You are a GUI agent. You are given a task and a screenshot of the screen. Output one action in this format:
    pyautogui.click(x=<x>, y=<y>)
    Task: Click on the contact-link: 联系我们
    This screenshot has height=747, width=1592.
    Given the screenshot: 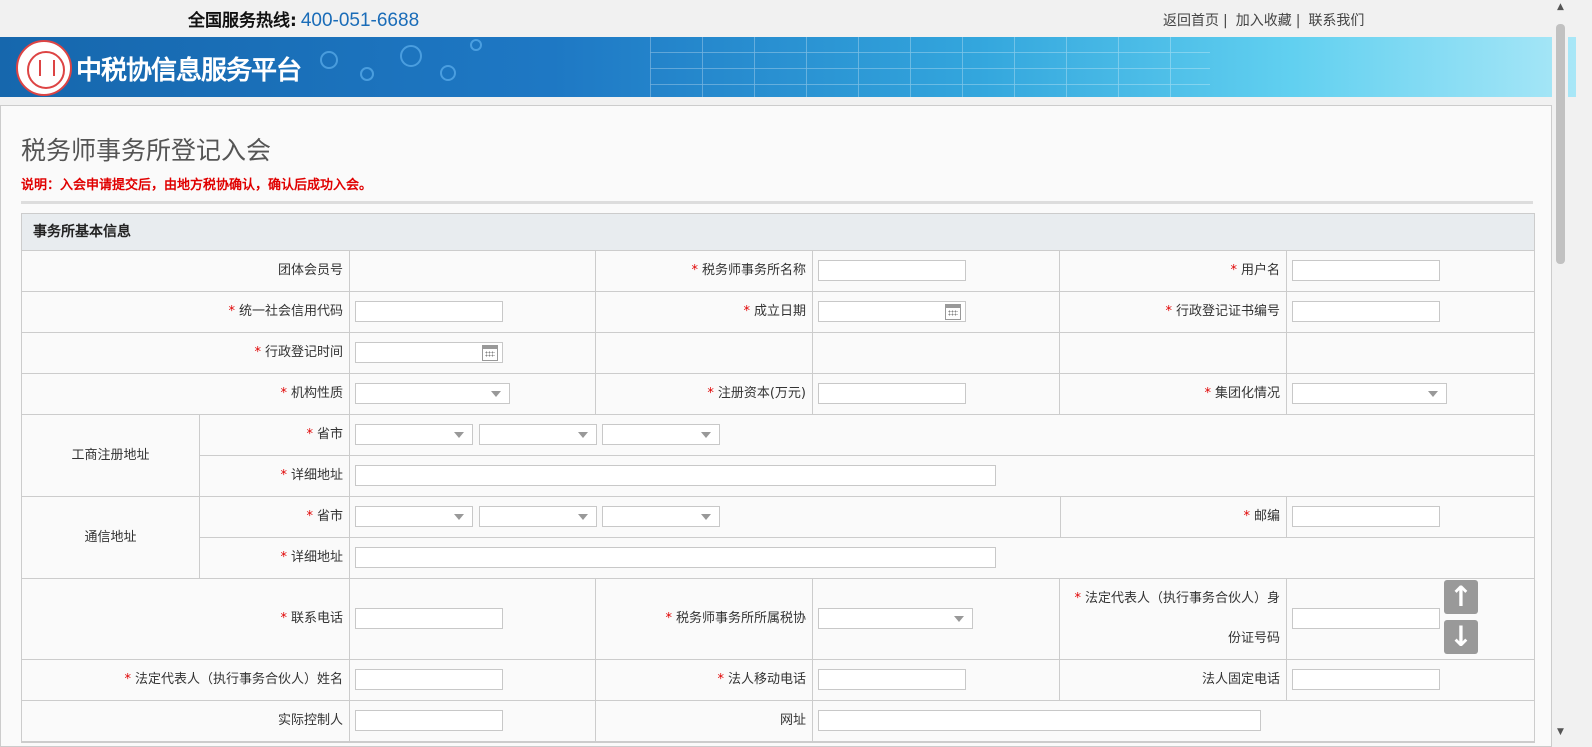 What is the action you would take?
    pyautogui.click(x=1336, y=21)
    